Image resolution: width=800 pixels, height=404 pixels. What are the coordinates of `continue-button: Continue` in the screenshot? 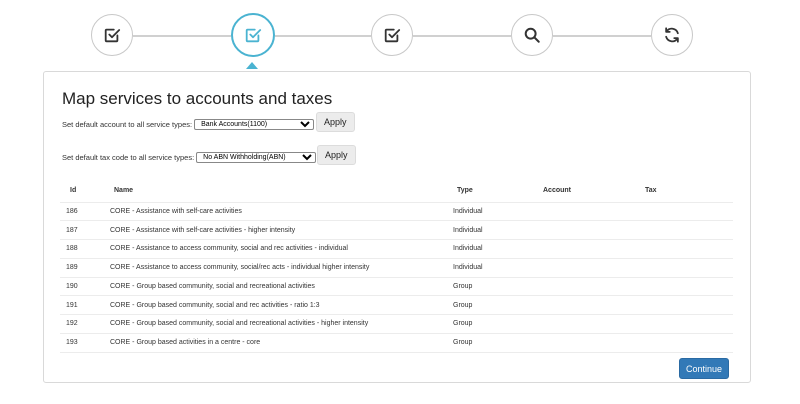 It's located at (704, 368).